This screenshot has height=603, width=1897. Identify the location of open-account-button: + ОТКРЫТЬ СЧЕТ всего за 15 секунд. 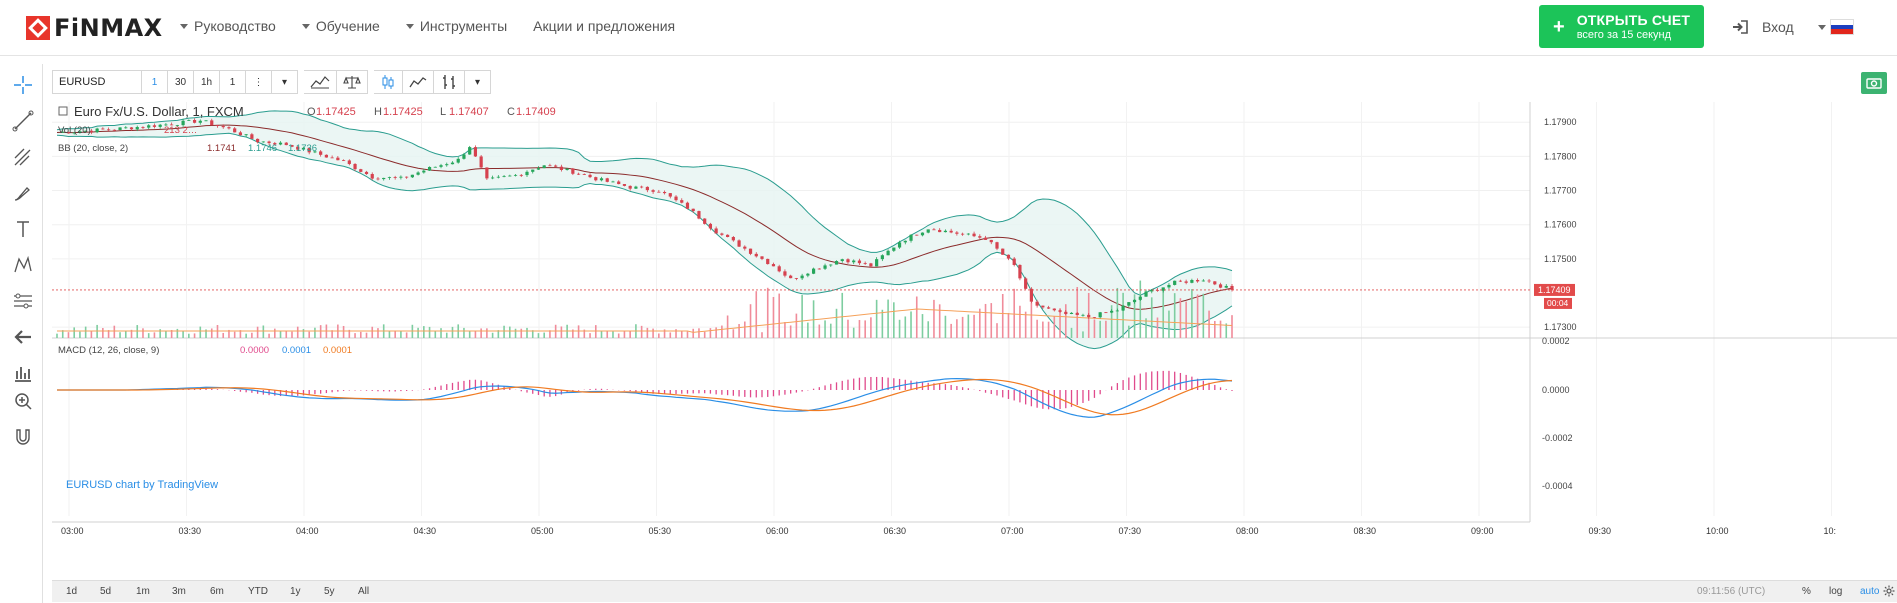
(1621, 26).